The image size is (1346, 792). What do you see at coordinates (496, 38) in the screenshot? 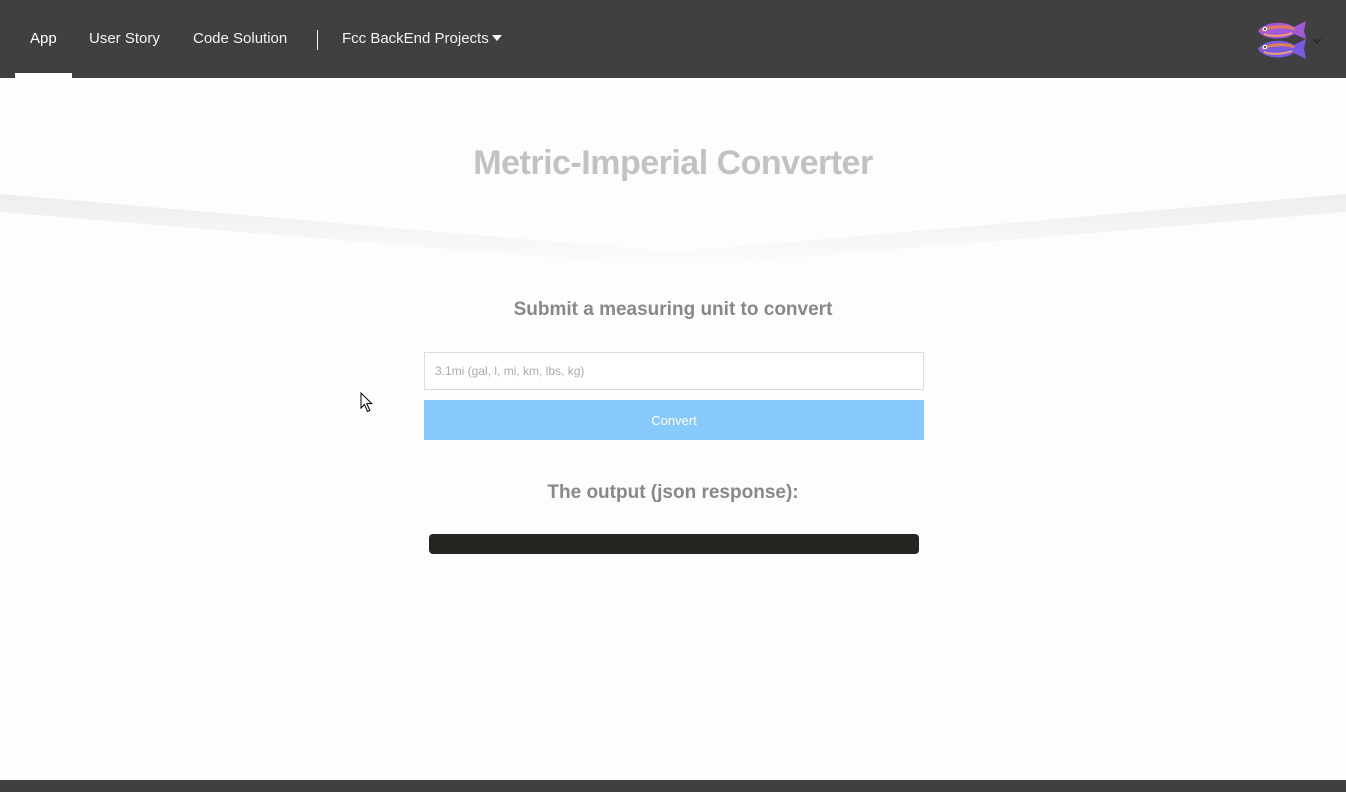
I see `caret-down-icon` at bounding box center [496, 38].